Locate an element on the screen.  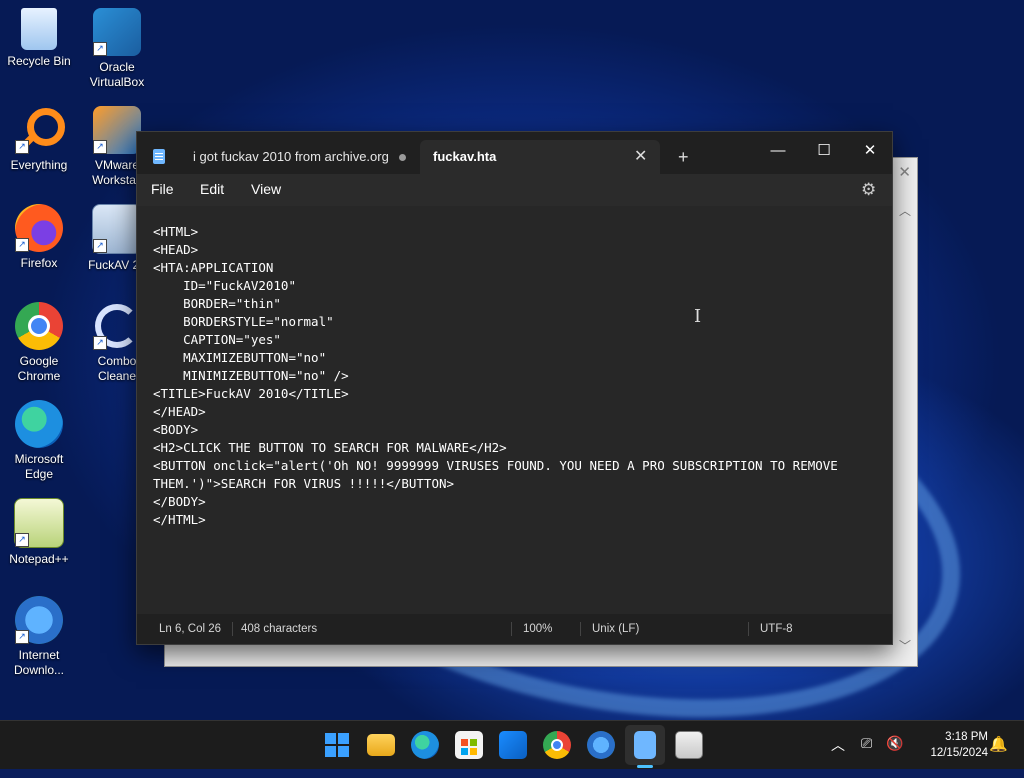
fuckav-icon: ↗ is located at coordinates (117, 229).